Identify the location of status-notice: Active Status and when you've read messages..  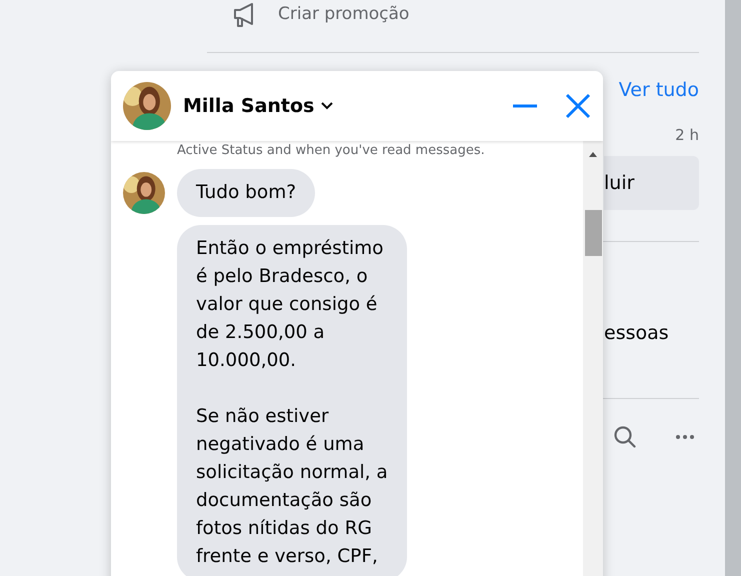
(331, 151).